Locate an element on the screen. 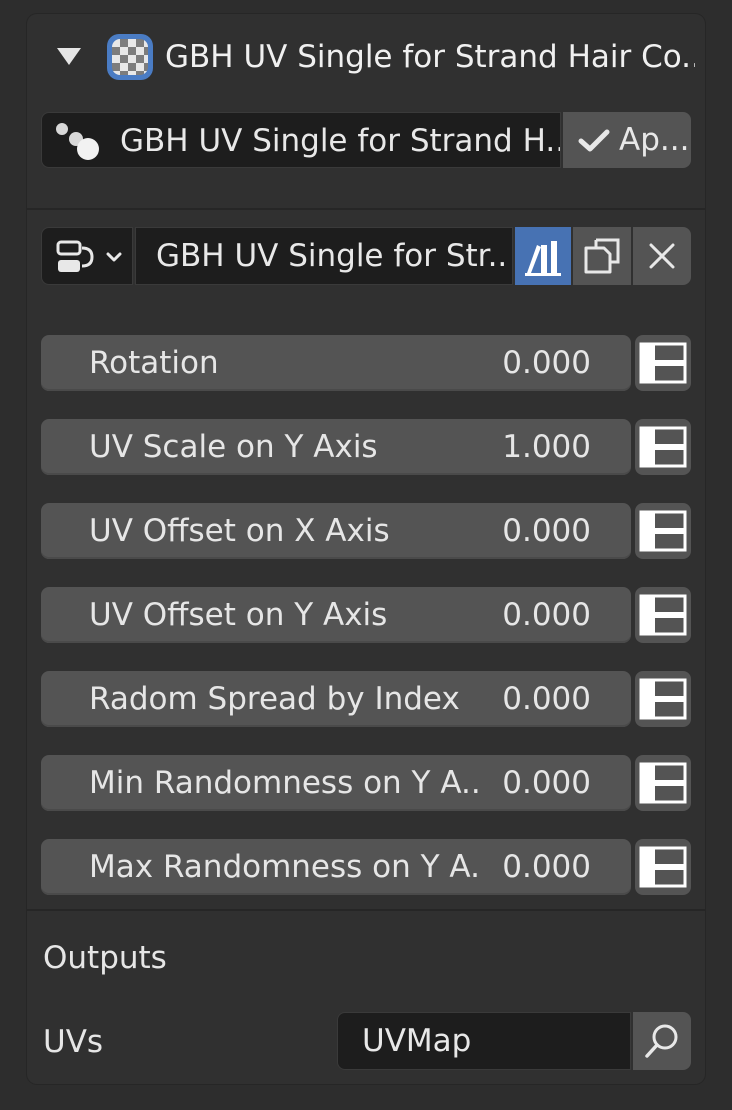 This screenshot has width=732, height=1110. input-row-random-spread: Radom Spread by Index 0.000 is located at coordinates (366, 699).